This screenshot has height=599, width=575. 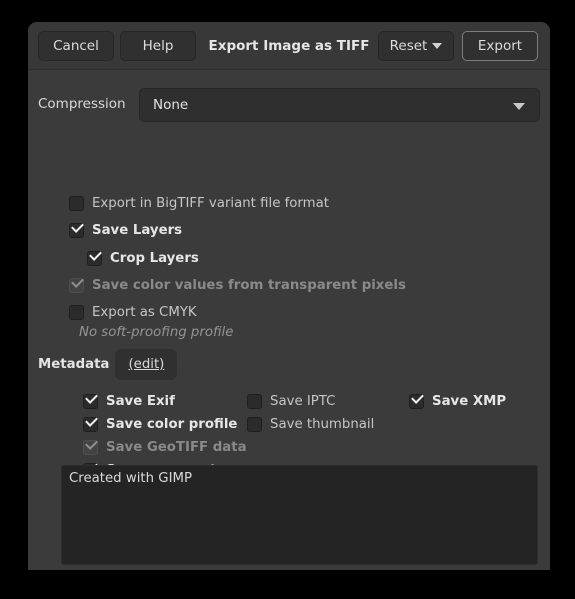 I want to click on metadata-save-geotiff-data: Save GeoTIFF data, so click(x=165, y=447).